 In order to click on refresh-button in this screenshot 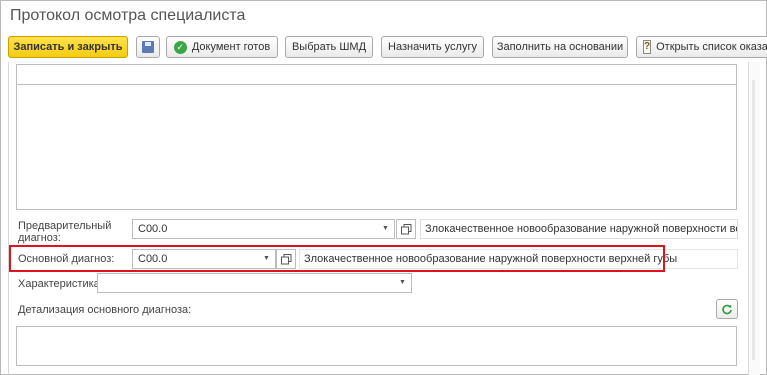, I will do `click(727, 309)`.